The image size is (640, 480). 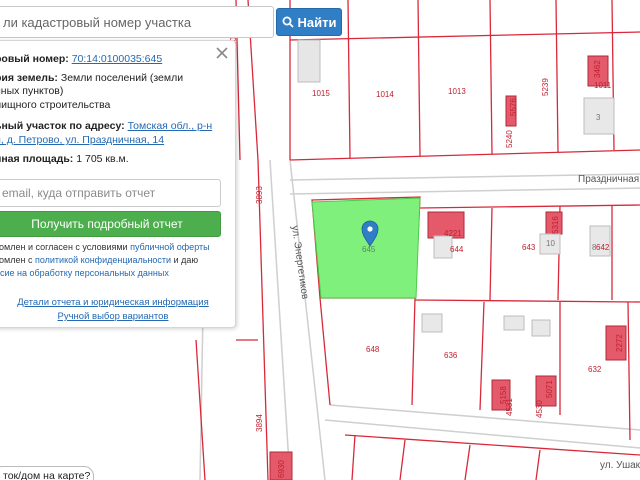 I want to click on parcel-label: 6930, so click(x=281, y=469).